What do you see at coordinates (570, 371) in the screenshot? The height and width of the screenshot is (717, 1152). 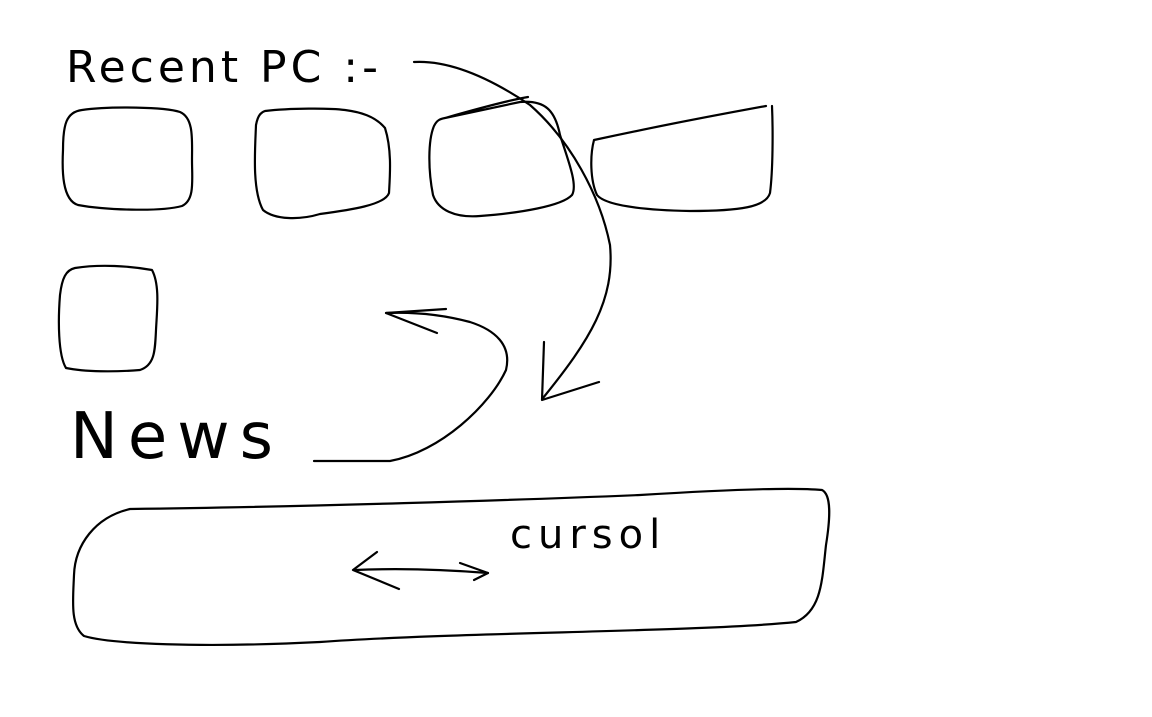 I see `scroll-down-arrowhead` at bounding box center [570, 371].